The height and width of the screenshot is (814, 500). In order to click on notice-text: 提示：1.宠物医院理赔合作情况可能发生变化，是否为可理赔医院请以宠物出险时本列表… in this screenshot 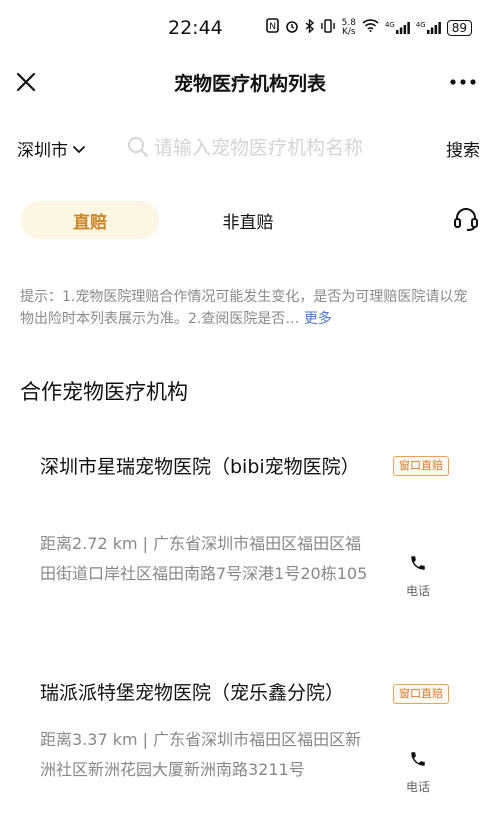, I will do `click(244, 308)`.